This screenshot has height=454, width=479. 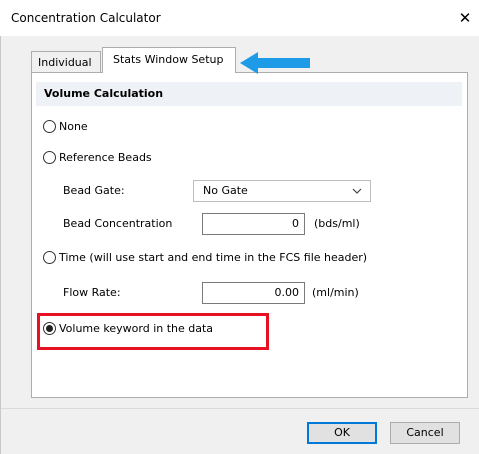 I want to click on chevron-down-icon, so click(x=357, y=191).